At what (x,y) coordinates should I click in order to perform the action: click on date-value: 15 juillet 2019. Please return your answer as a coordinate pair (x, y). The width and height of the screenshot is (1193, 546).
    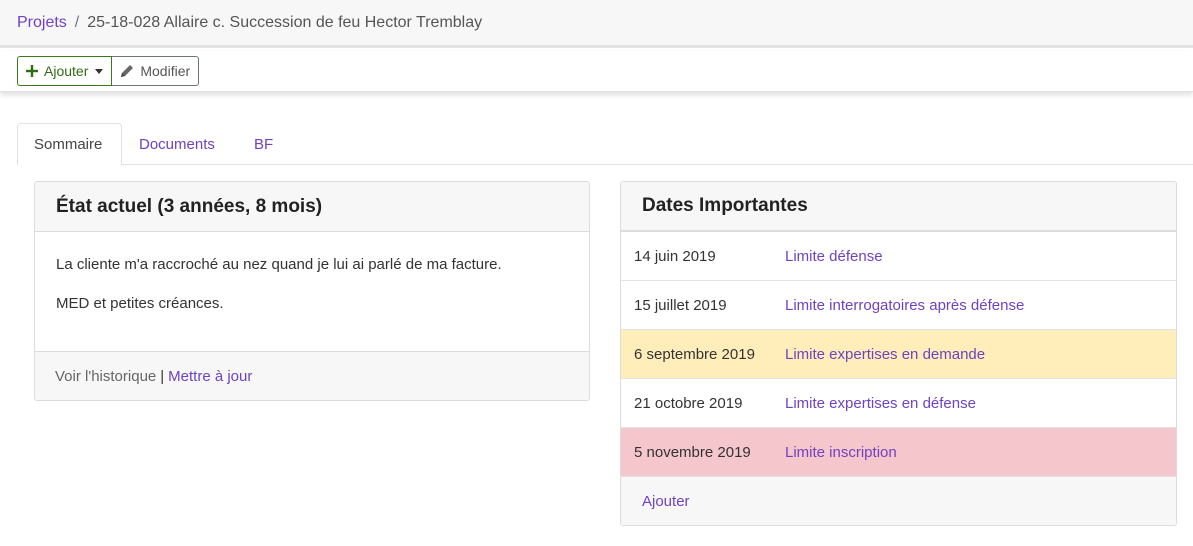
    Looking at the image, I should click on (680, 305).